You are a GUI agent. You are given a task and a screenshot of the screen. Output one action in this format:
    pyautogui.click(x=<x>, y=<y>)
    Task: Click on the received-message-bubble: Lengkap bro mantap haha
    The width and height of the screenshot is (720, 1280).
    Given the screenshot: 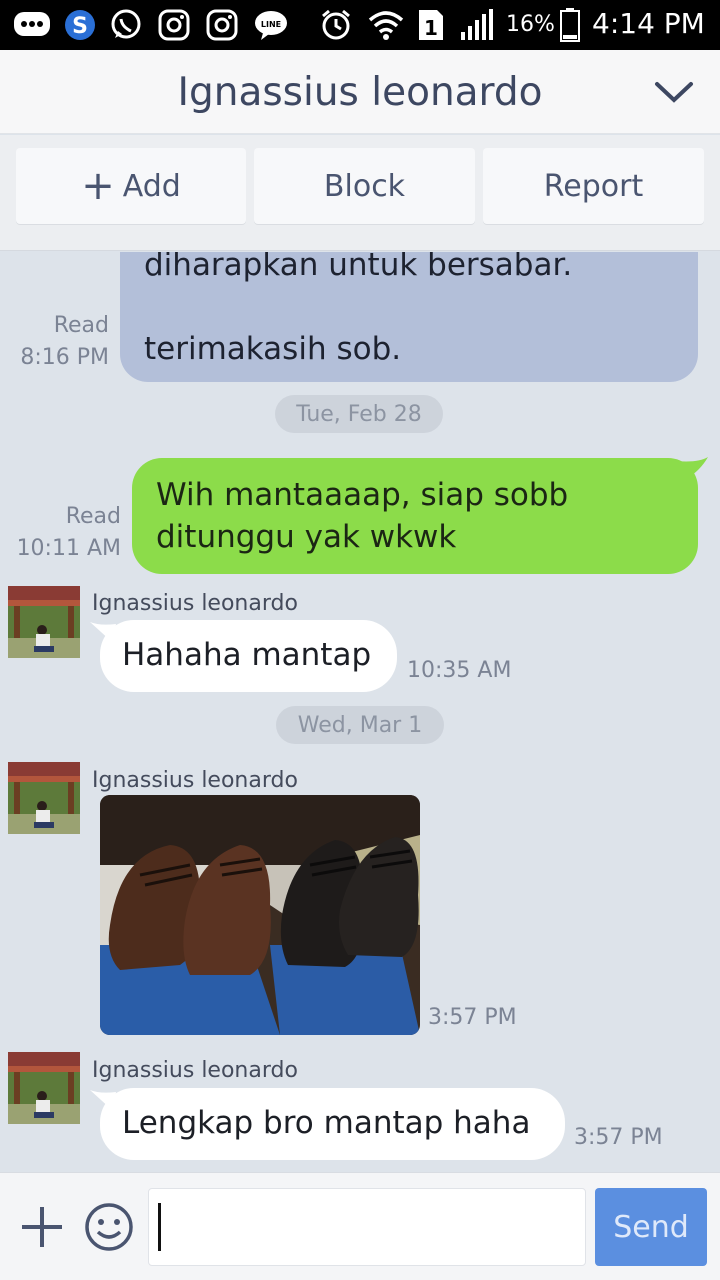 What is the action you would take?
    pyautogui.click(x=332, y=1124)
    